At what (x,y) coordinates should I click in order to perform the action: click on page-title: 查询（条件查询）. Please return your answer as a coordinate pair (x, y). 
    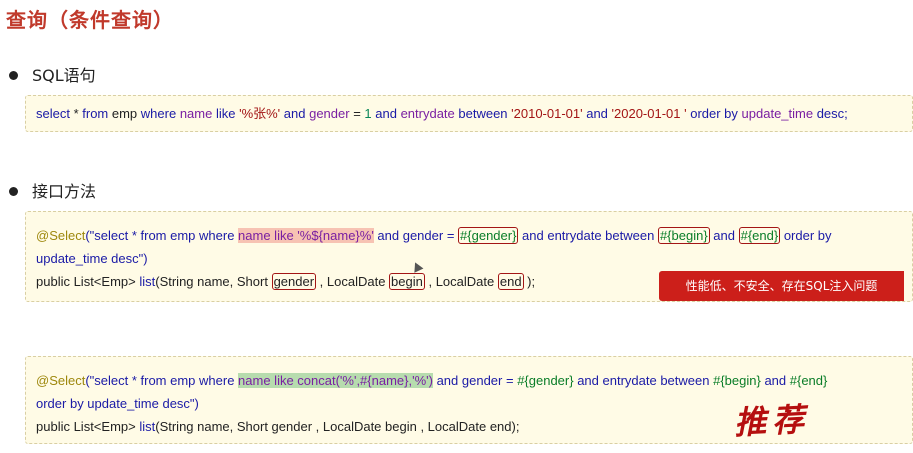
    Looking at the image, I should click on (90, 20).